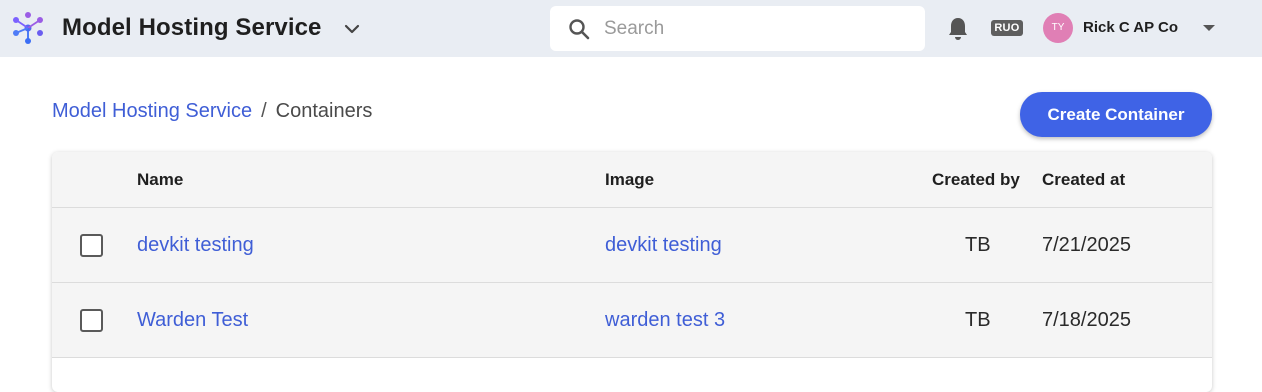 The width and height of the screenshot is (1262, 392). I want to click on container-name-link: devkit testing, so click(195, 245).